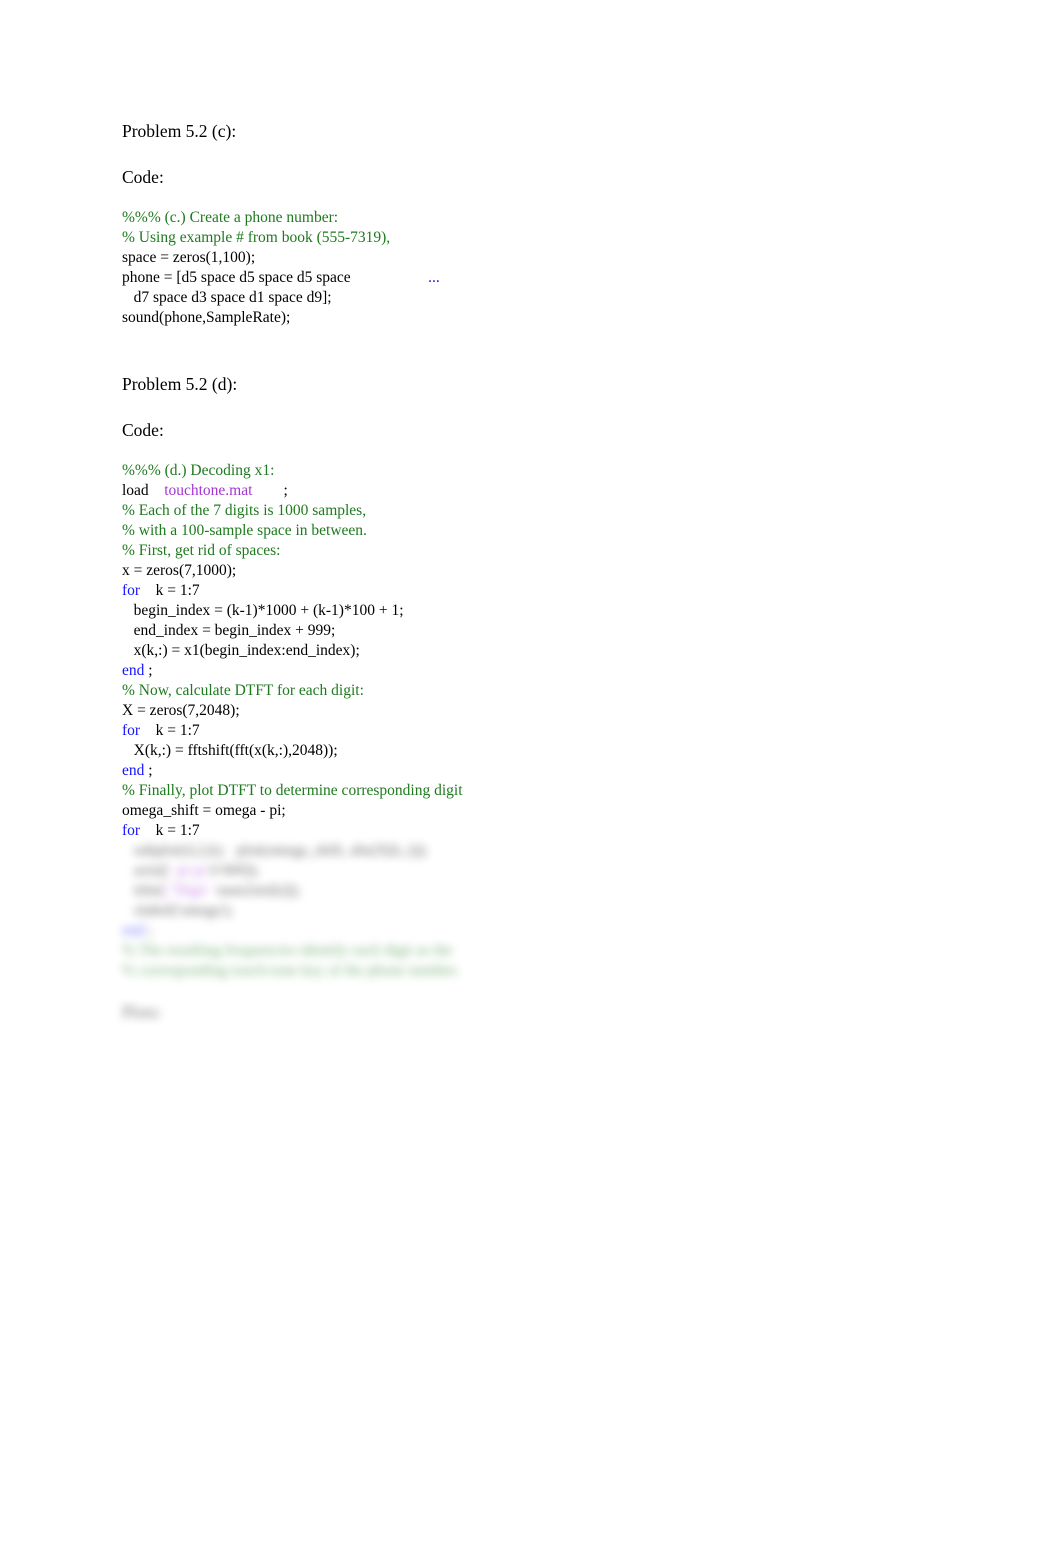 Image resolution: width=1062 pixels, height=1561 pixels. Describe the element at coordinates (244, 510) in the screenshot. I see `code-token-comment: % Each of the 7 digits is 1000 samples,` at that location.